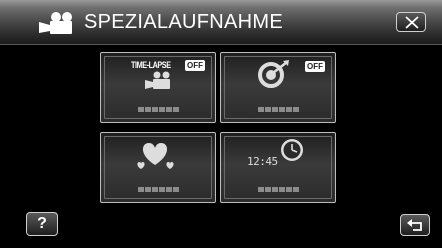  I want to click on clock-text: 12:45, so click(262, 161).